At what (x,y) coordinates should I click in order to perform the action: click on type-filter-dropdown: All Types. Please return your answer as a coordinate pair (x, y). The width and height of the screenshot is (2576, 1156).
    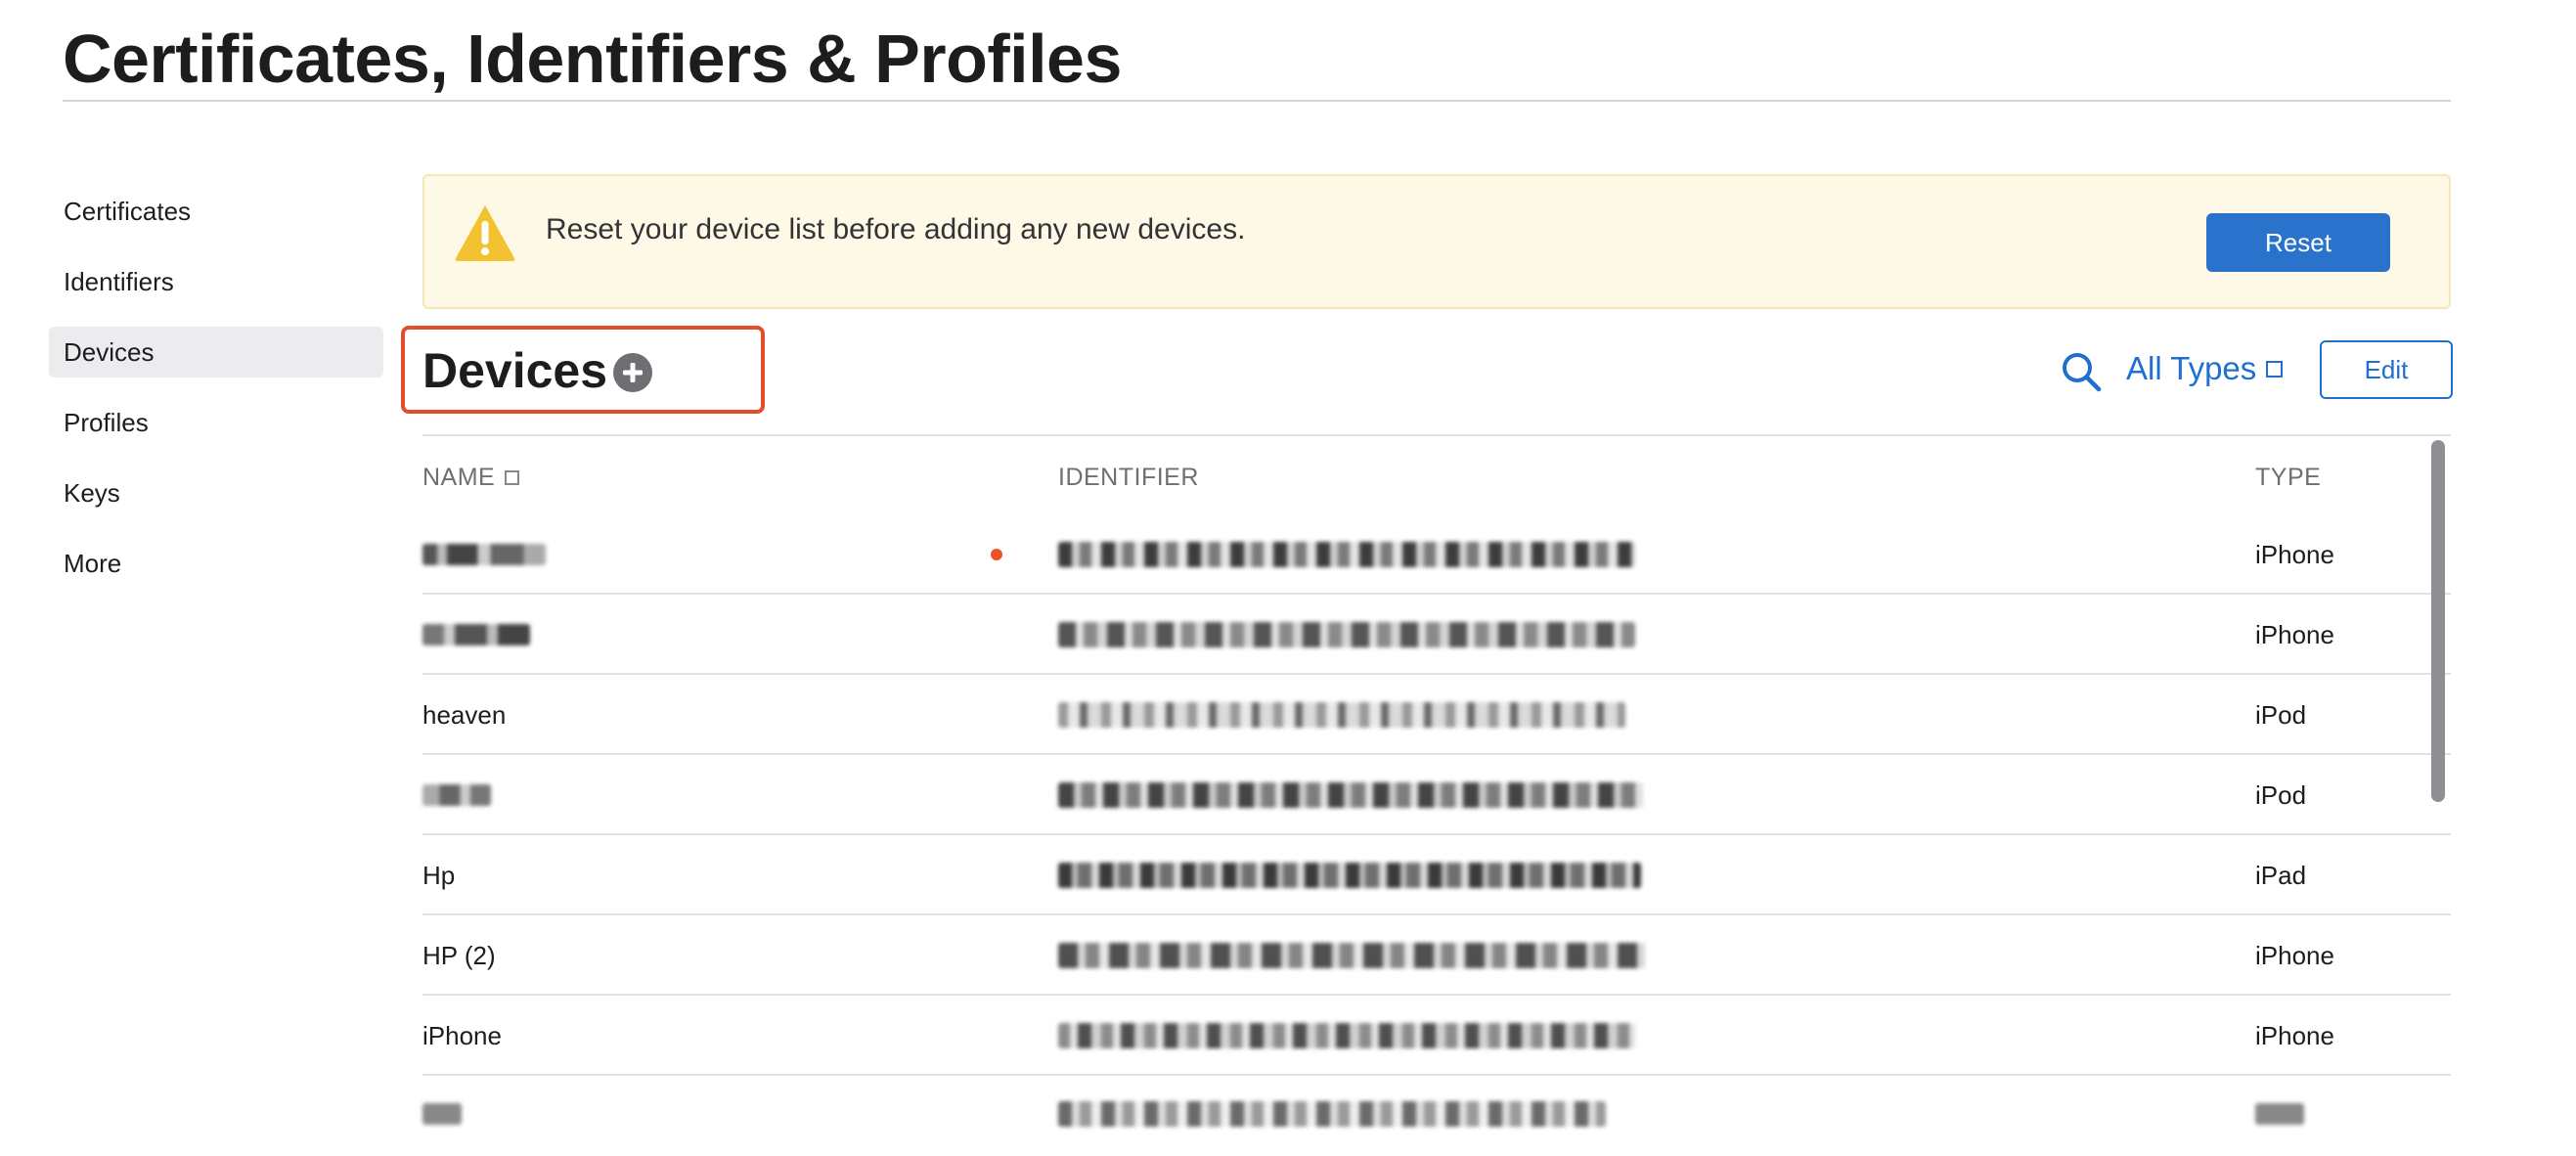
    Looking at the image, I should click on (2205, 368).